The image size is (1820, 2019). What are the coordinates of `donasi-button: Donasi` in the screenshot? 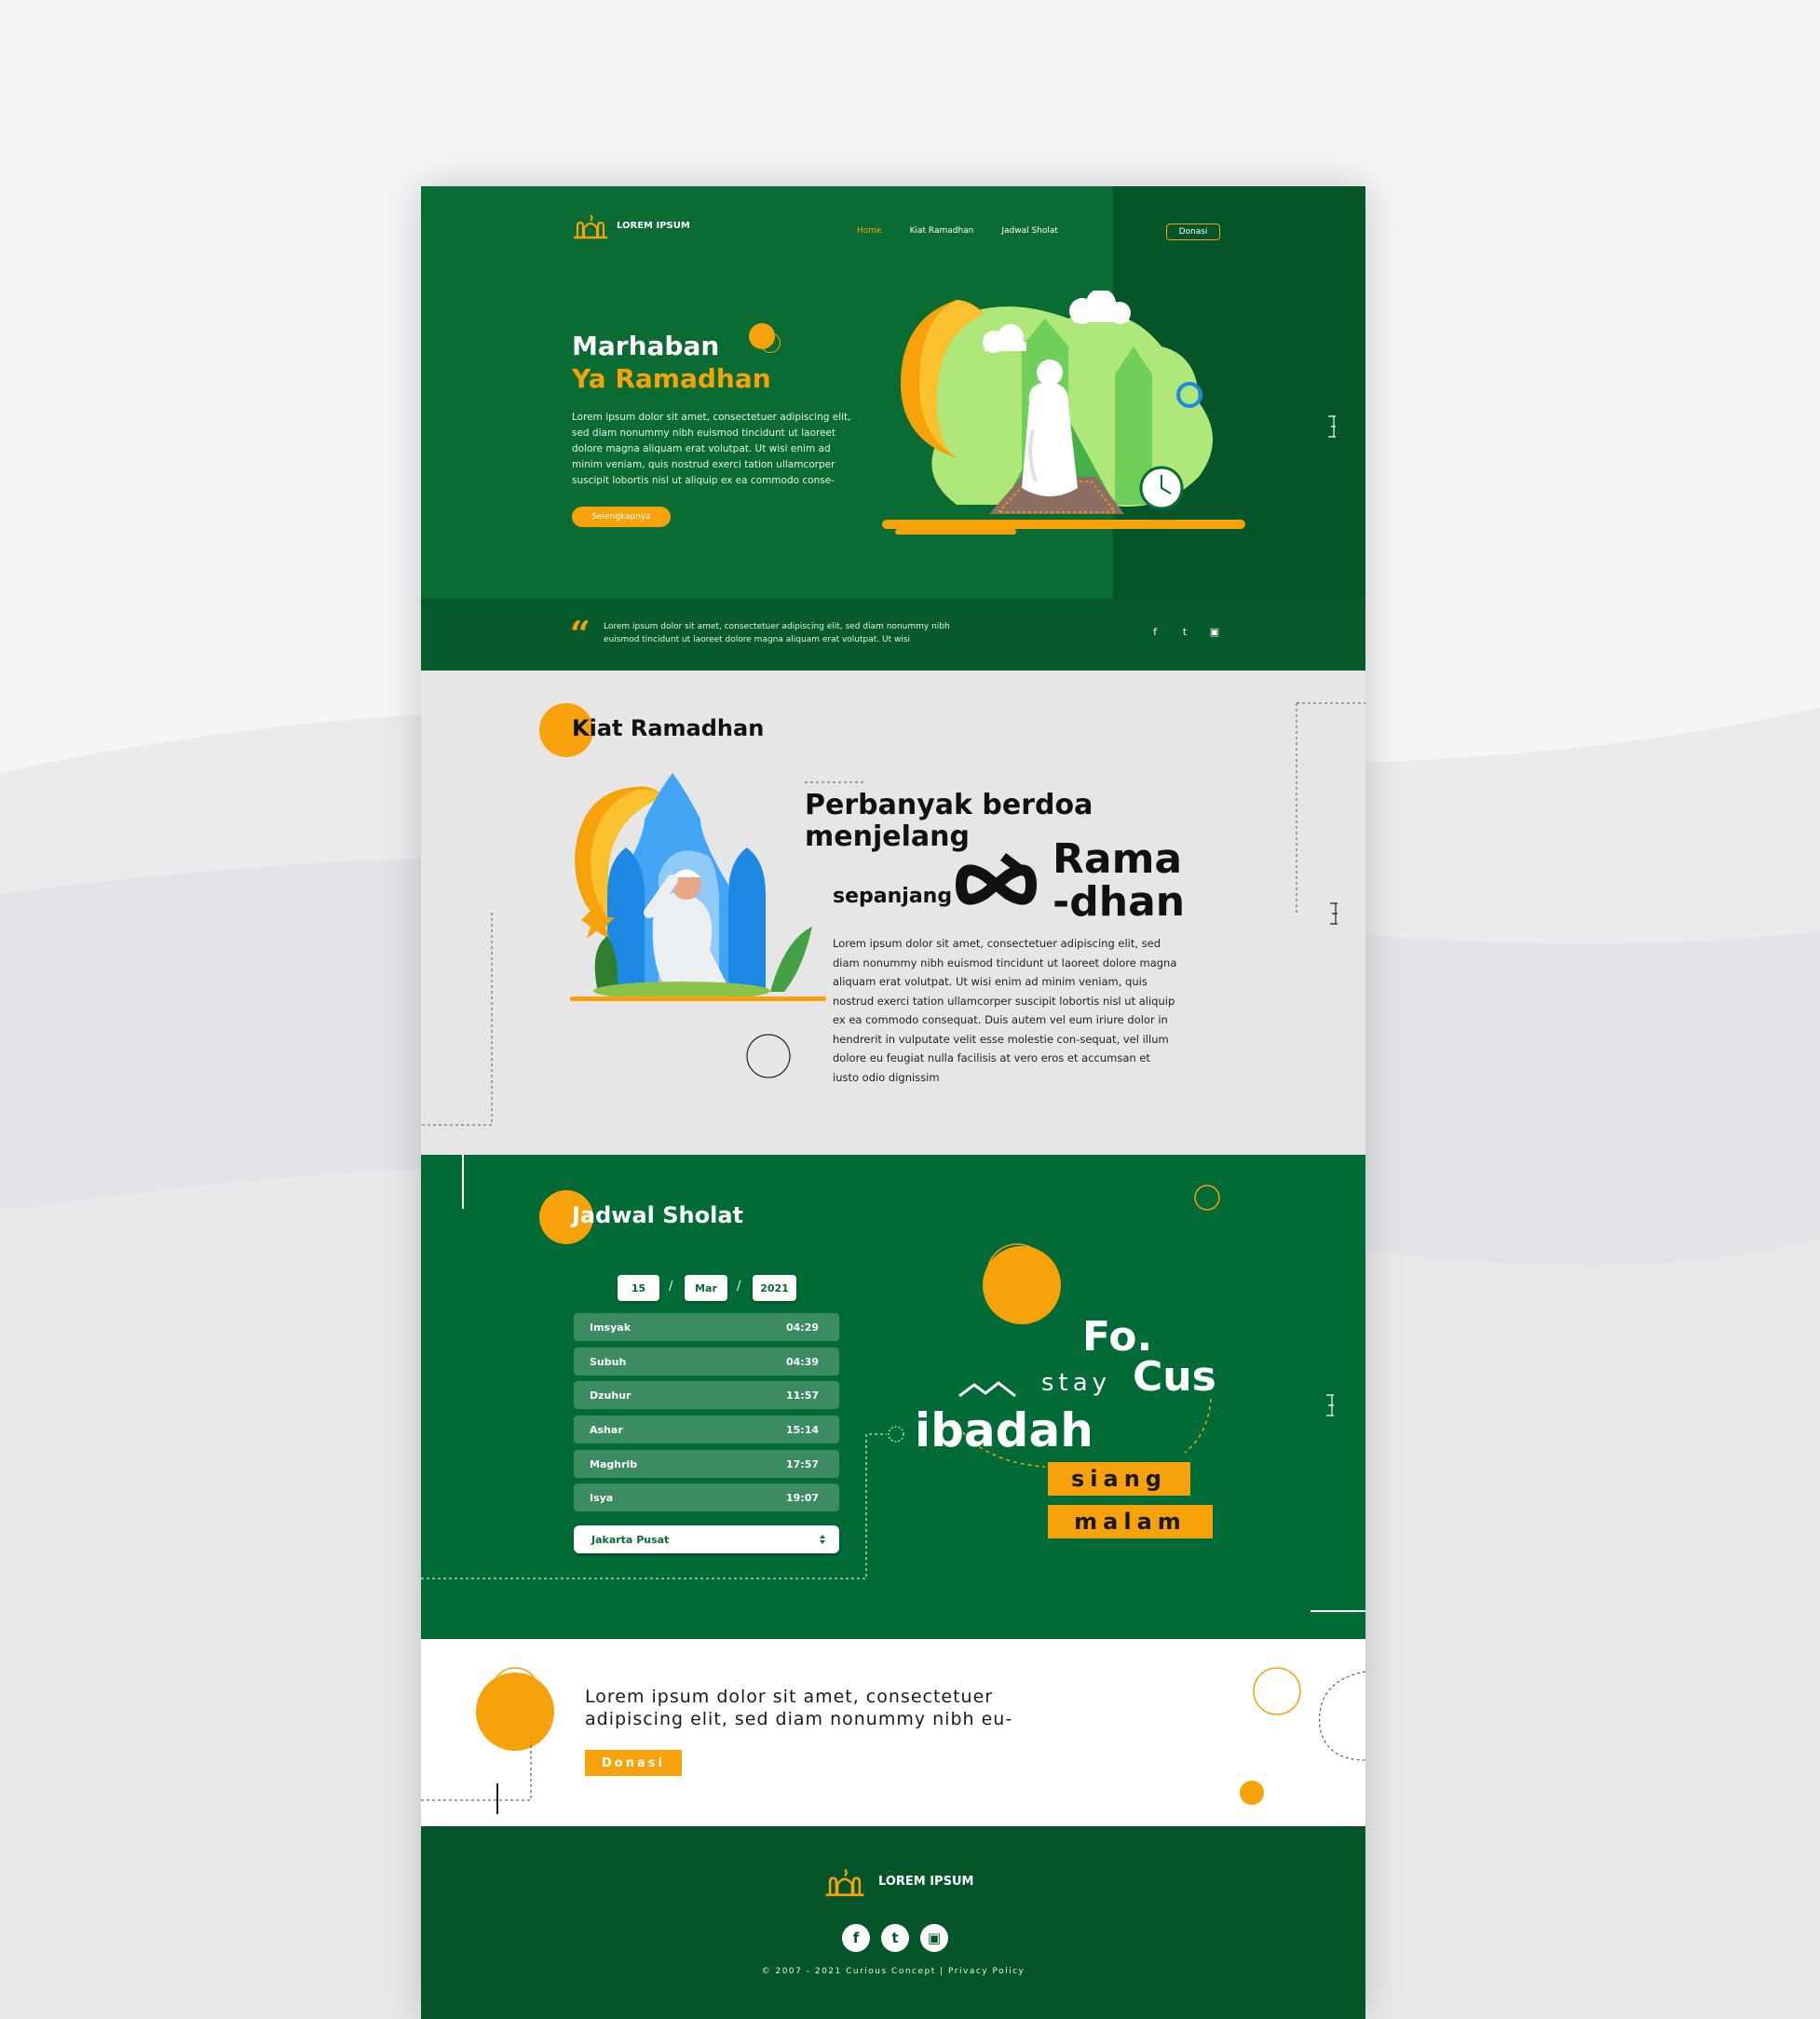 It's located at (633, 1763).